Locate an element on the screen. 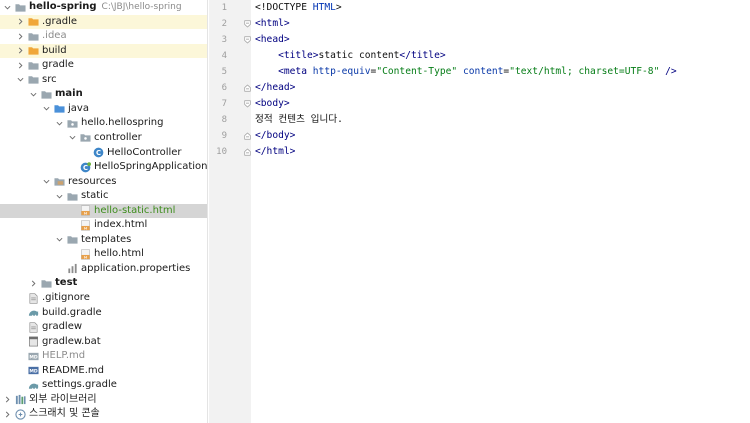 The image size is (750, 423). tree-item-hello-html: Hhello.html is located at coordinates (103, 254).